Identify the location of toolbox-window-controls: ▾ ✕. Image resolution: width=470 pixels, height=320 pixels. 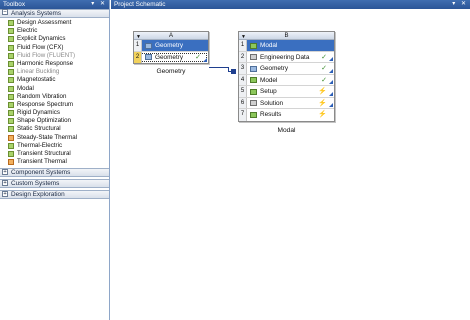
(99, 4).